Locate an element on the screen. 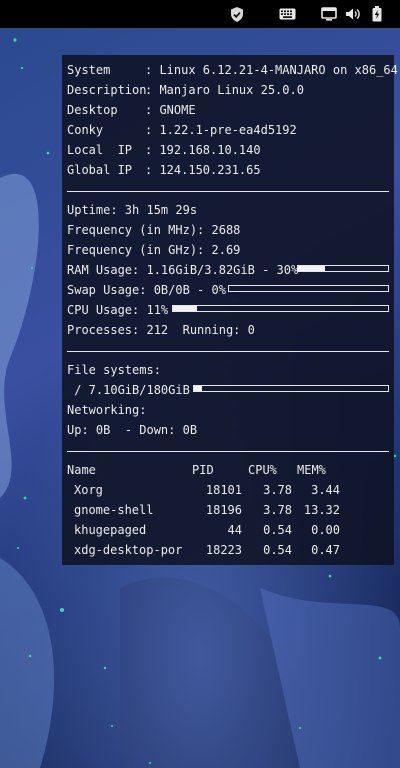 The image size is (400, 768). frequency-mhz-text: Frequency (in MHz): 2688 is located at coordinates (154, 230).